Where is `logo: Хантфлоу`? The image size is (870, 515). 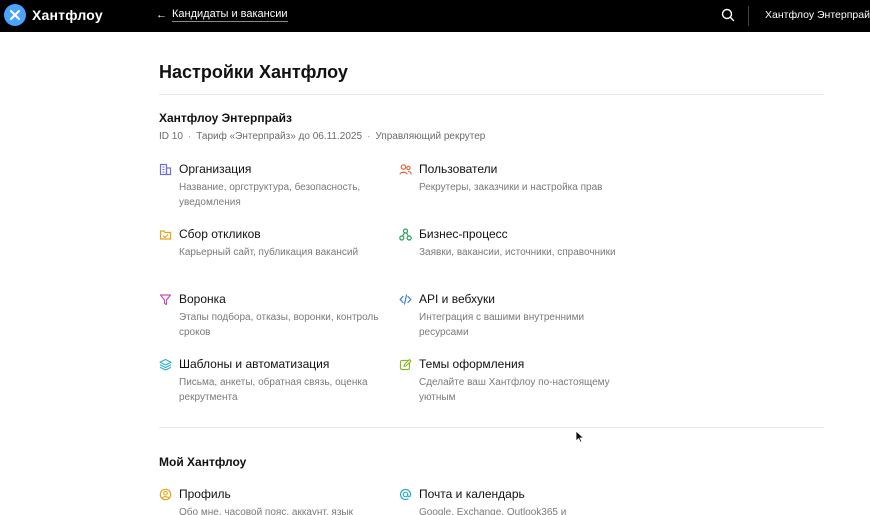
logo: Хантфлоу is located at coordinates (53, 15).